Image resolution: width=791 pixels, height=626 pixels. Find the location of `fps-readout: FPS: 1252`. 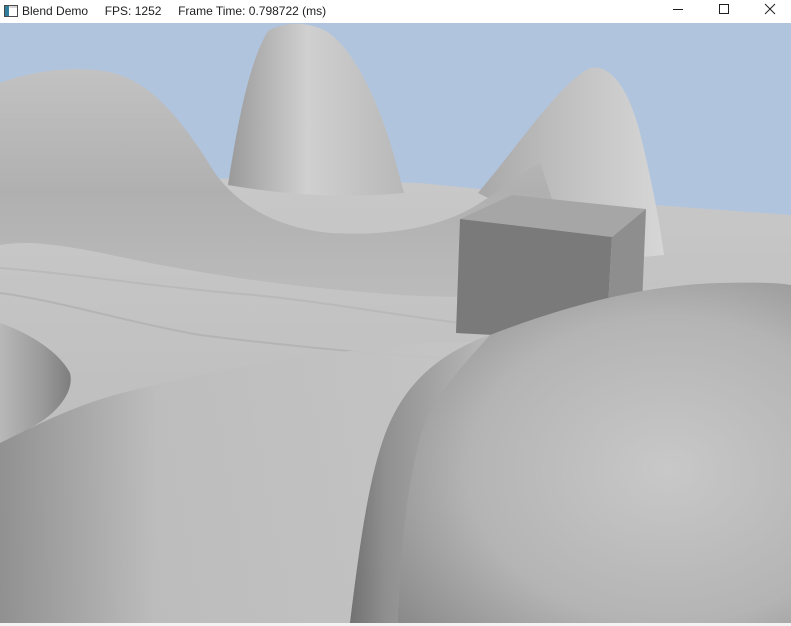

fps-readout: FPS: 1252 is located at coordinates (133, 11).